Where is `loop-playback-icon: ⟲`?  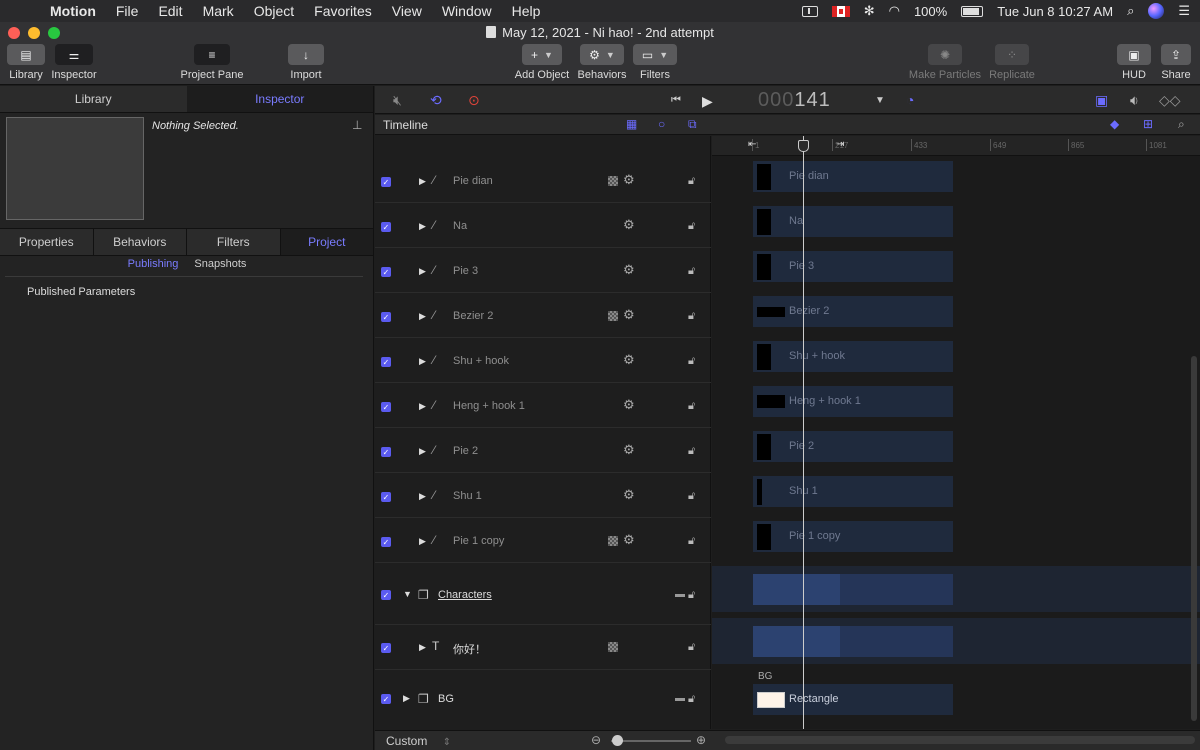 loop-playback-icon: ⟲ is located at coordinates (436, 100).